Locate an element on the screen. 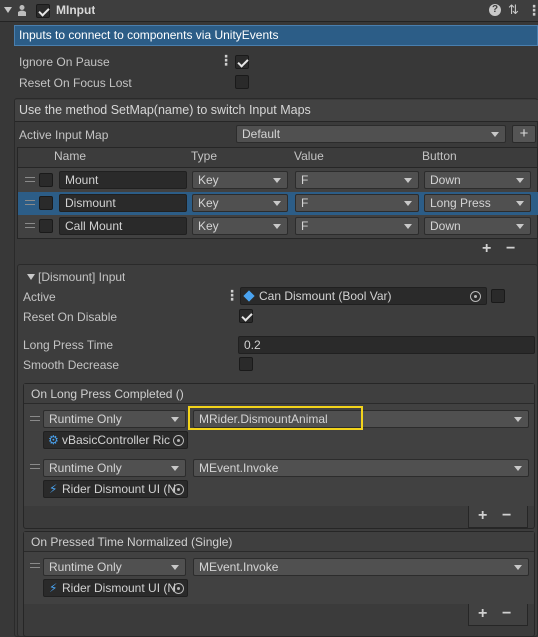  listener-target-field: ⚙ vBasicController Ric is located at coordinates (115, 440).